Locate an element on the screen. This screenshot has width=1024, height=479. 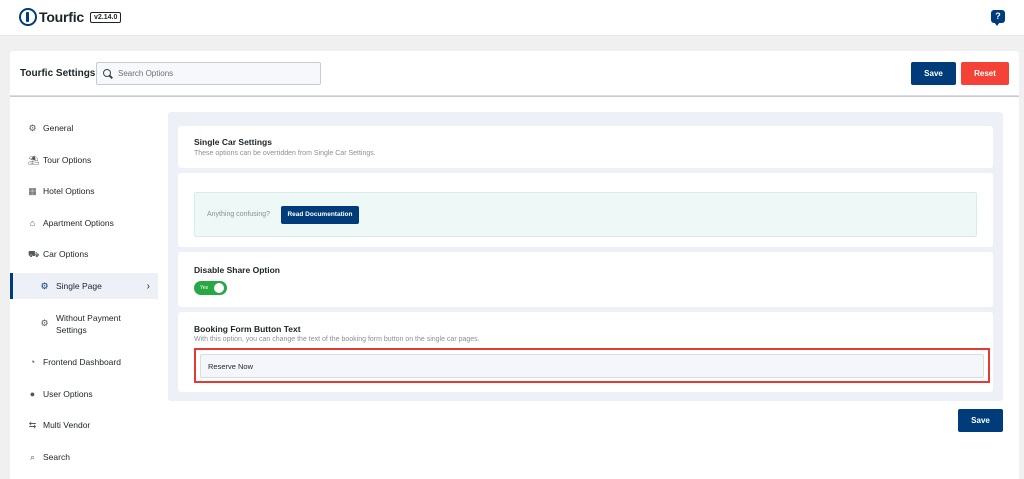
sidebar-item-label: Tour Options is located at coordinates (67, 160).